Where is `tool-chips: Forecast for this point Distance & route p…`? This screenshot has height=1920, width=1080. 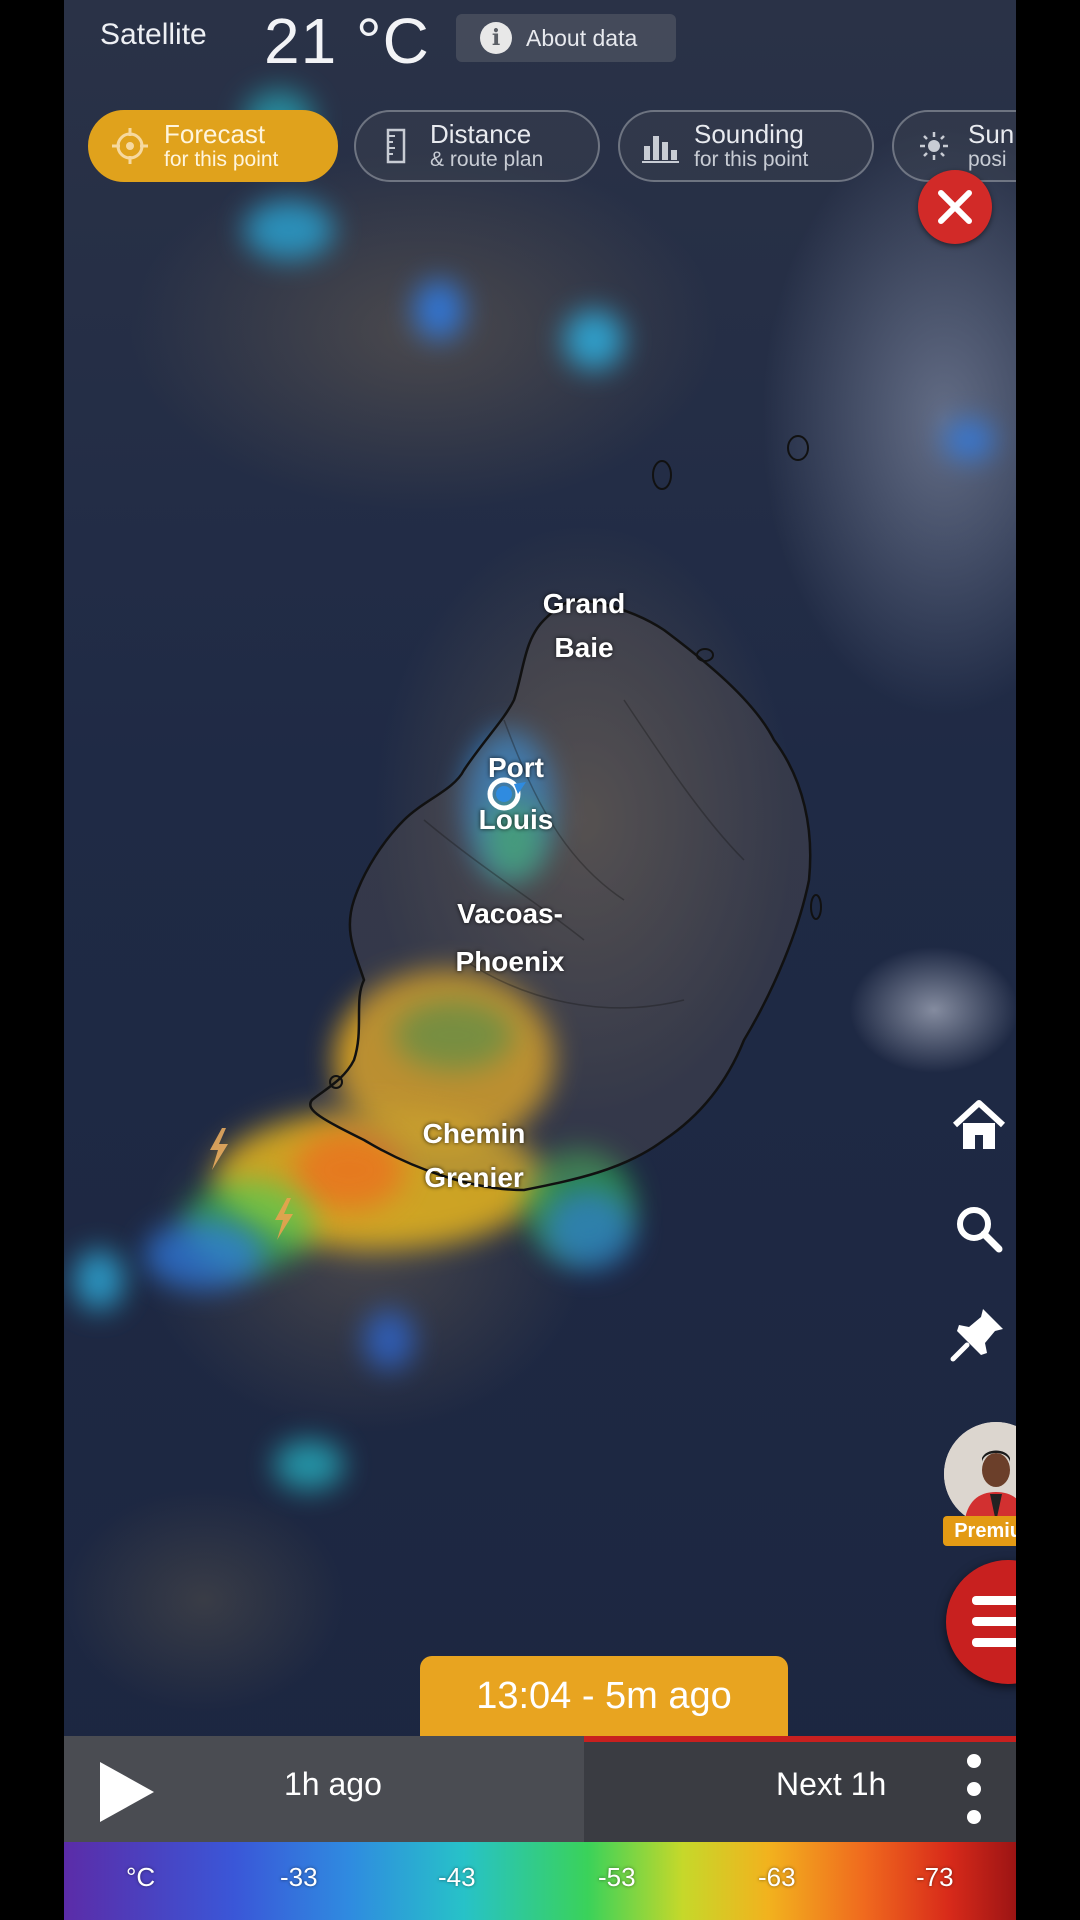
tool-chips: Forecast for this point Distance & route p… is located at coordinates (552, 146).